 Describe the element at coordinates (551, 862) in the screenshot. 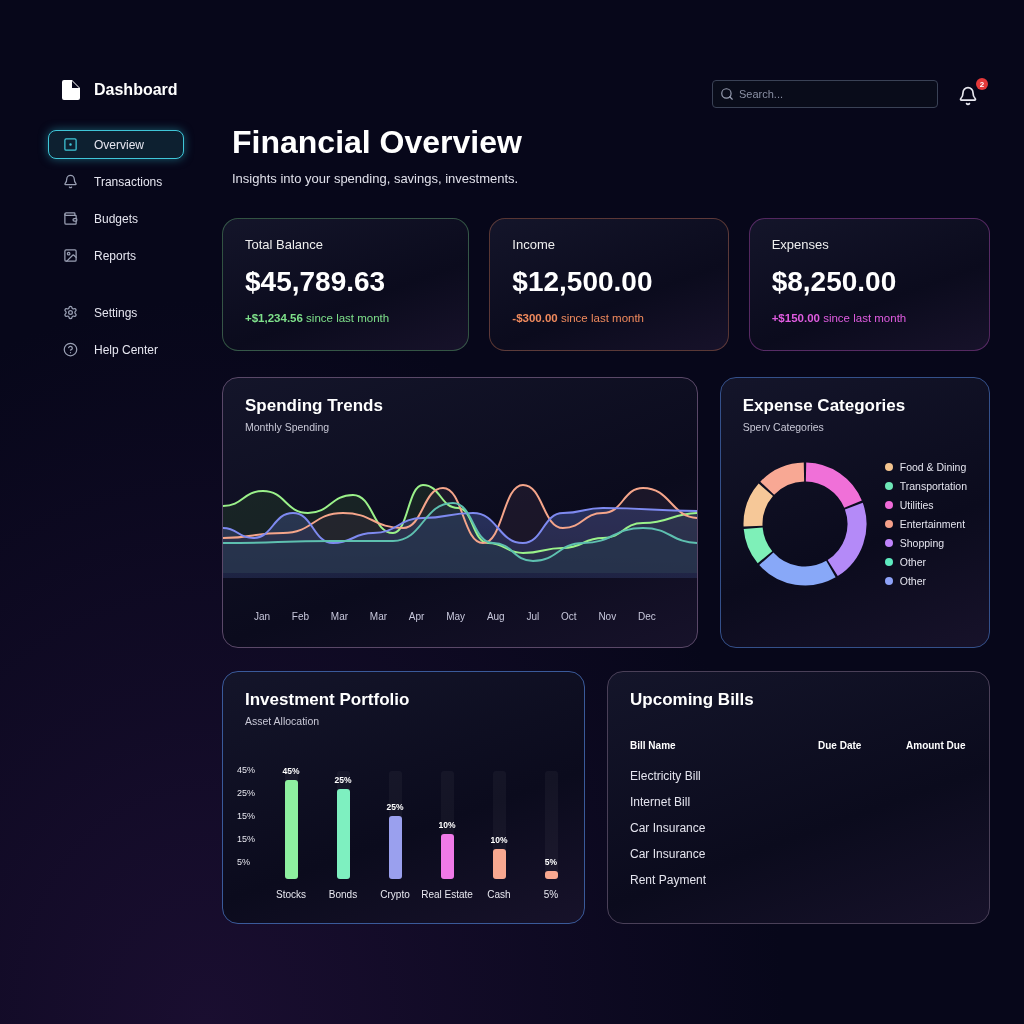

I see `bar-value: 5%` at that location.